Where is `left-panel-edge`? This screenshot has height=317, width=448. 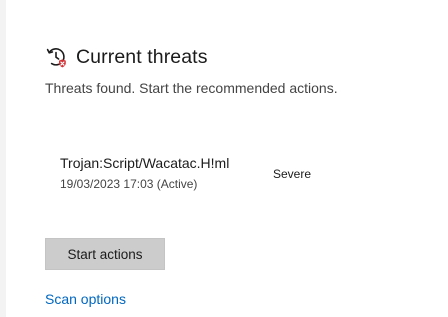
left-panel-edge is located at coordinates (3, 158).